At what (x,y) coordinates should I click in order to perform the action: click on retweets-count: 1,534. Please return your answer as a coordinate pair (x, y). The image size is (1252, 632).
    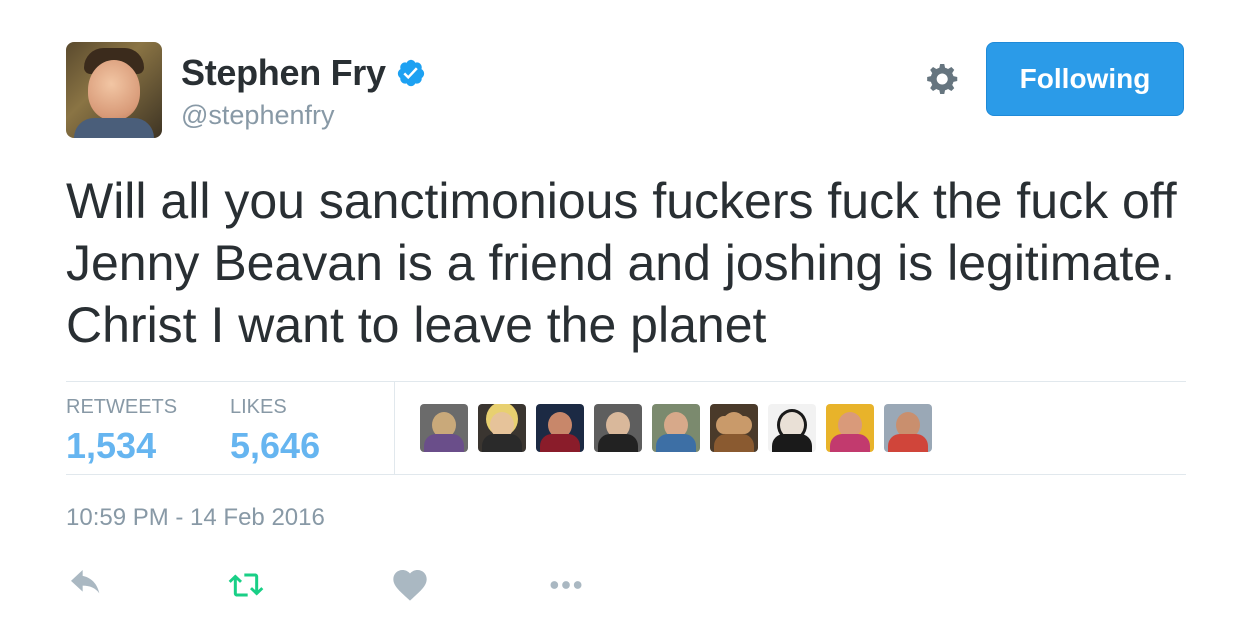
    Looking at the image, I should click on (111, 445).